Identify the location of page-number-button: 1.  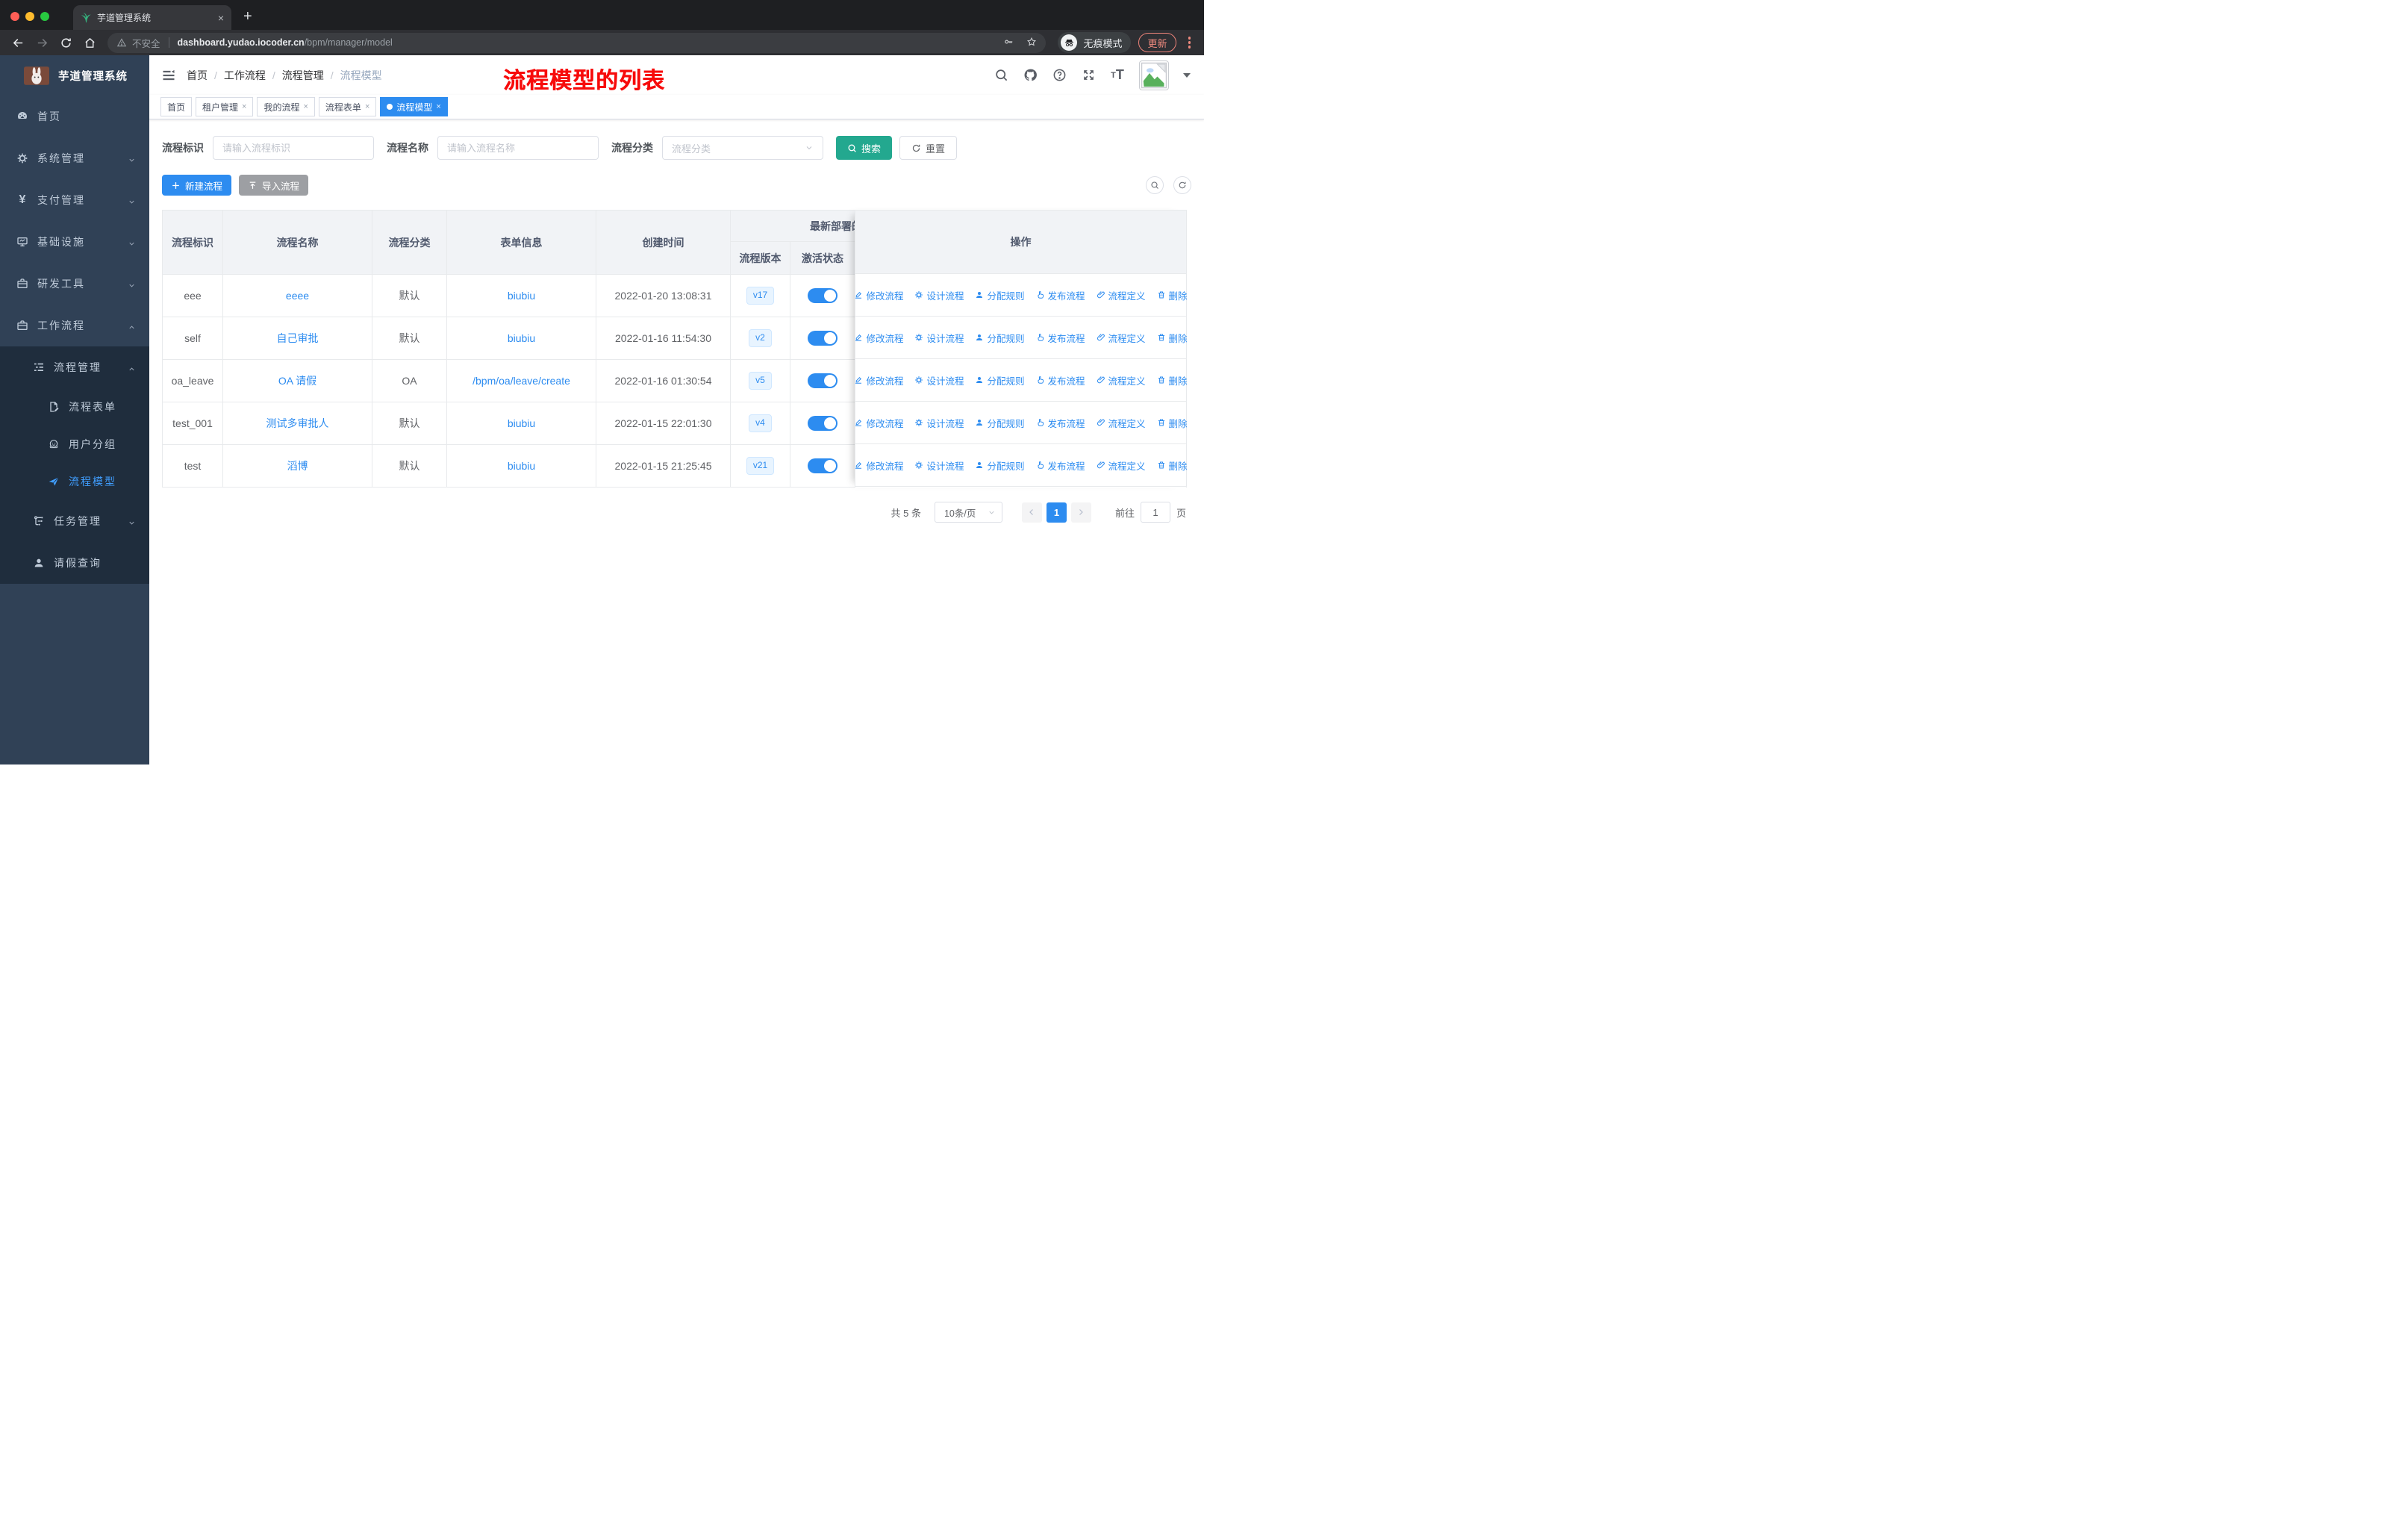
(1056, 512).